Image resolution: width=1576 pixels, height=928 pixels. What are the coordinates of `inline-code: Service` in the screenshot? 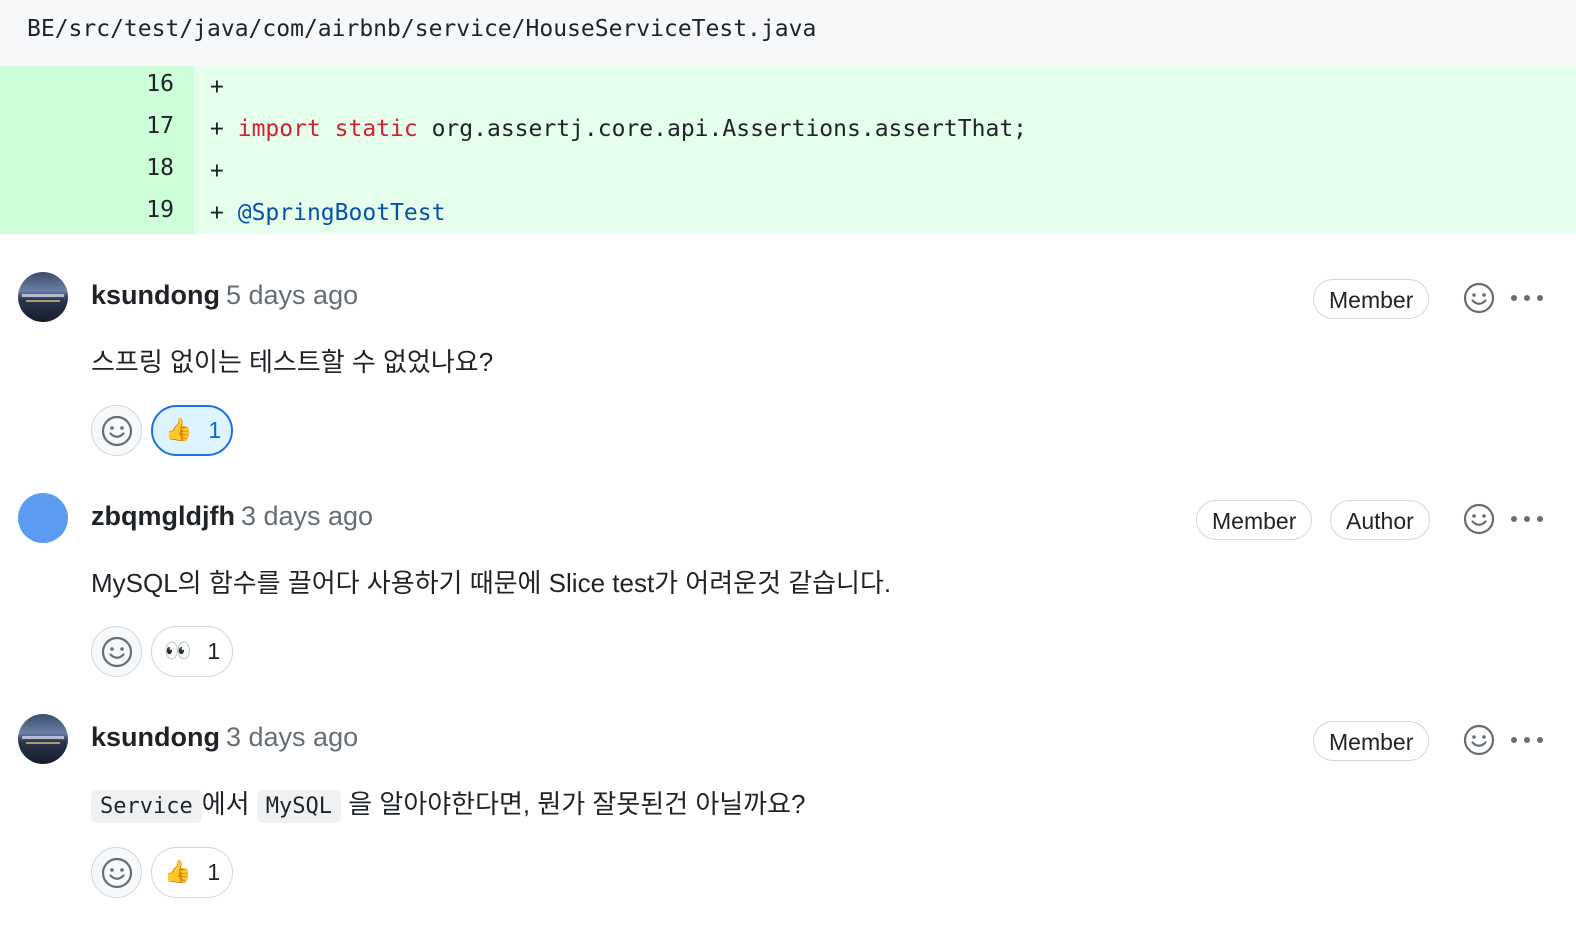 It's located at (146, 806).